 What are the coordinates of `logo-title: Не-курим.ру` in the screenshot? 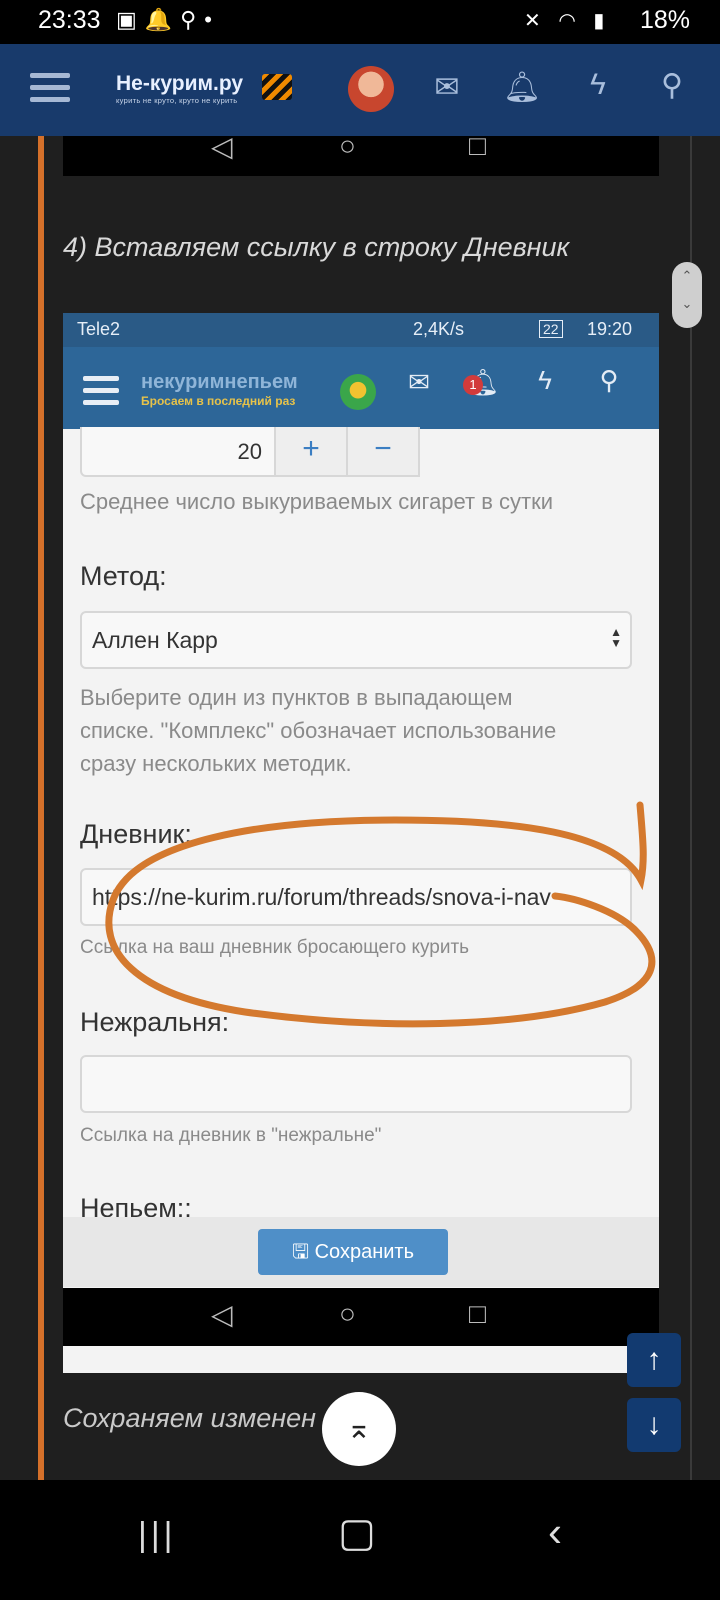 It's located at (180, 83).